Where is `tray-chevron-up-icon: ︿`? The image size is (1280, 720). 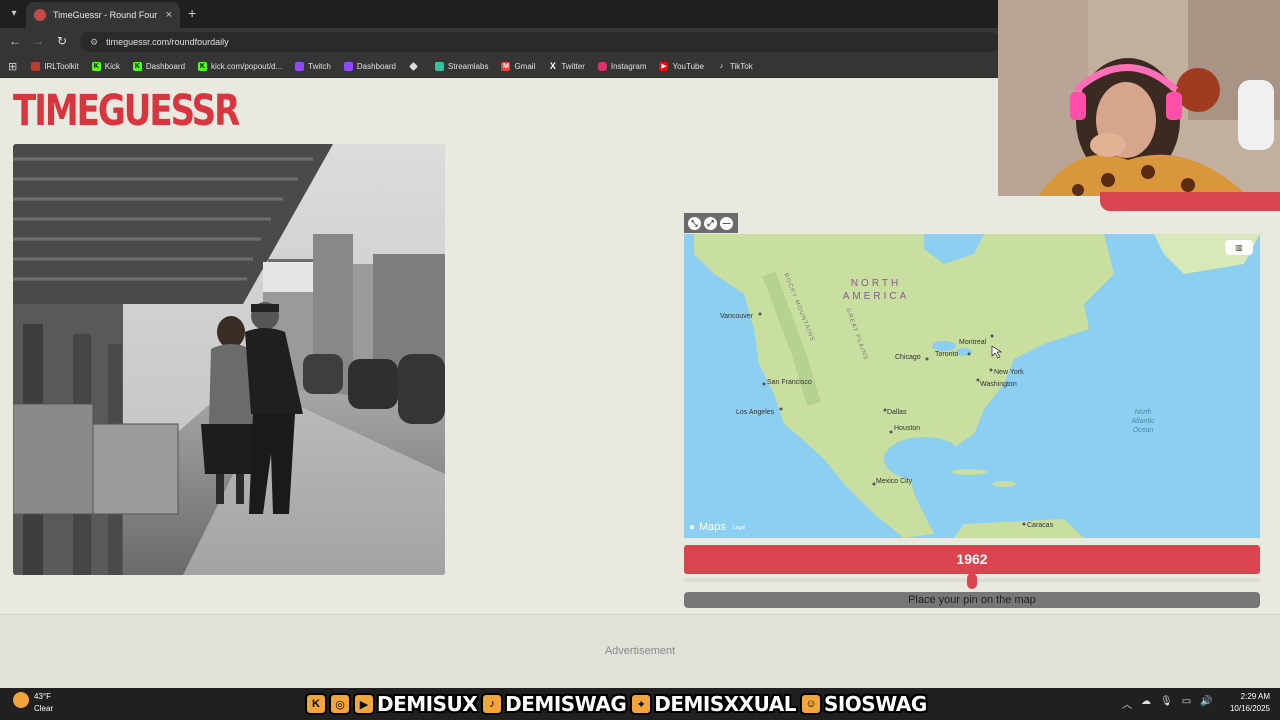 tray-chevron-up-icon: ︿ is located at coordinates (1127, 703).